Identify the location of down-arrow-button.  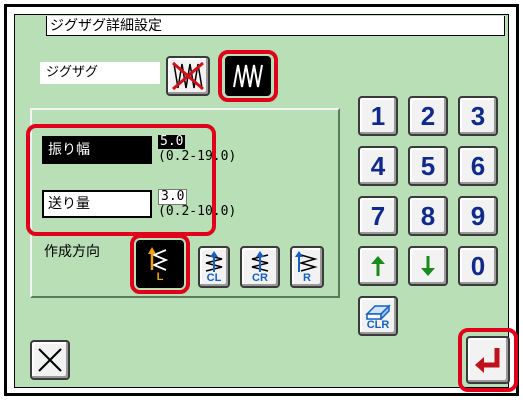
(428, 266).